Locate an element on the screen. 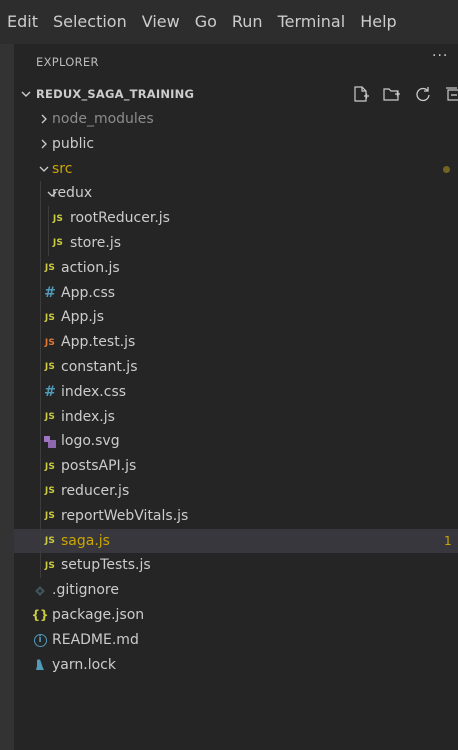  tree-file-row: JS reportWebVitals.js is located at coordinates (236, 516).